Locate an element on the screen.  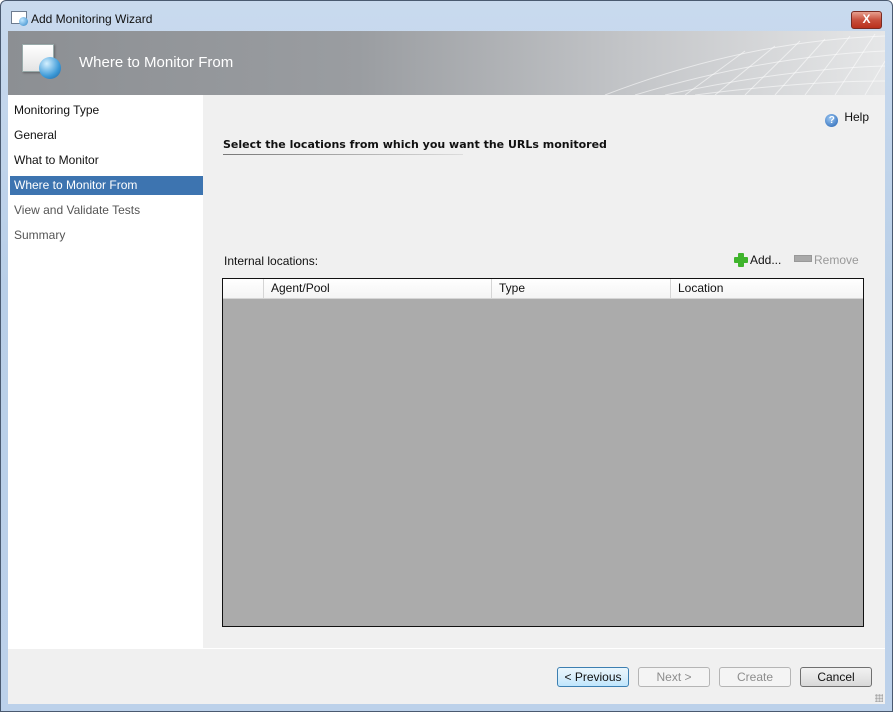
heading-divider is located at coordinates (343, 154).